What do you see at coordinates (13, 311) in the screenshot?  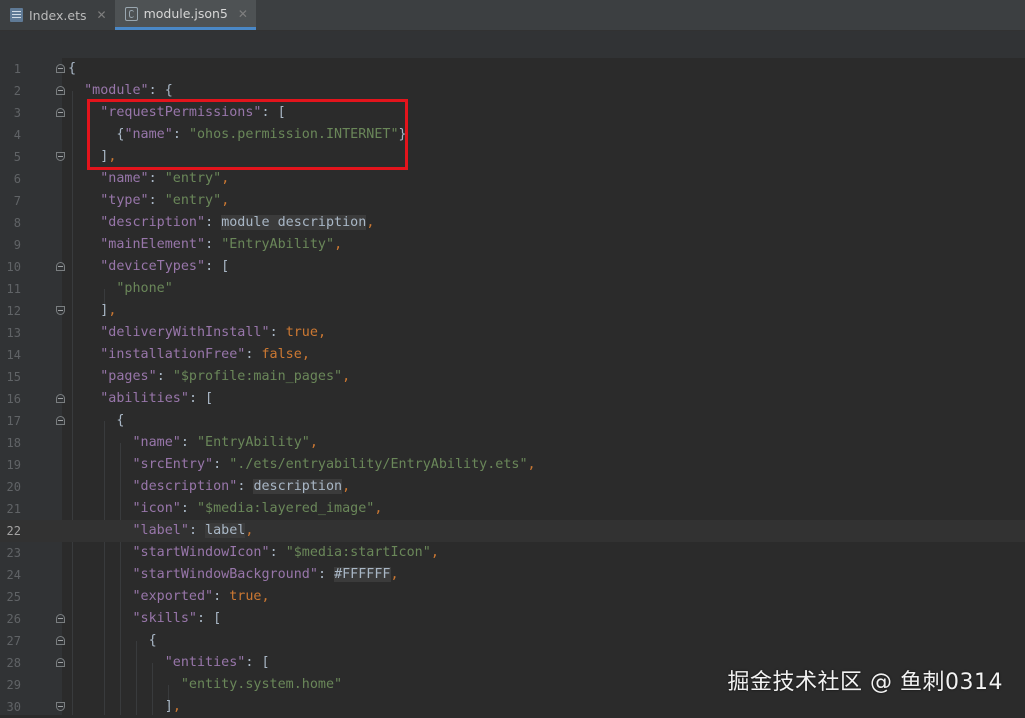 I see `line-number: 12` at bounding box center [13, 311].